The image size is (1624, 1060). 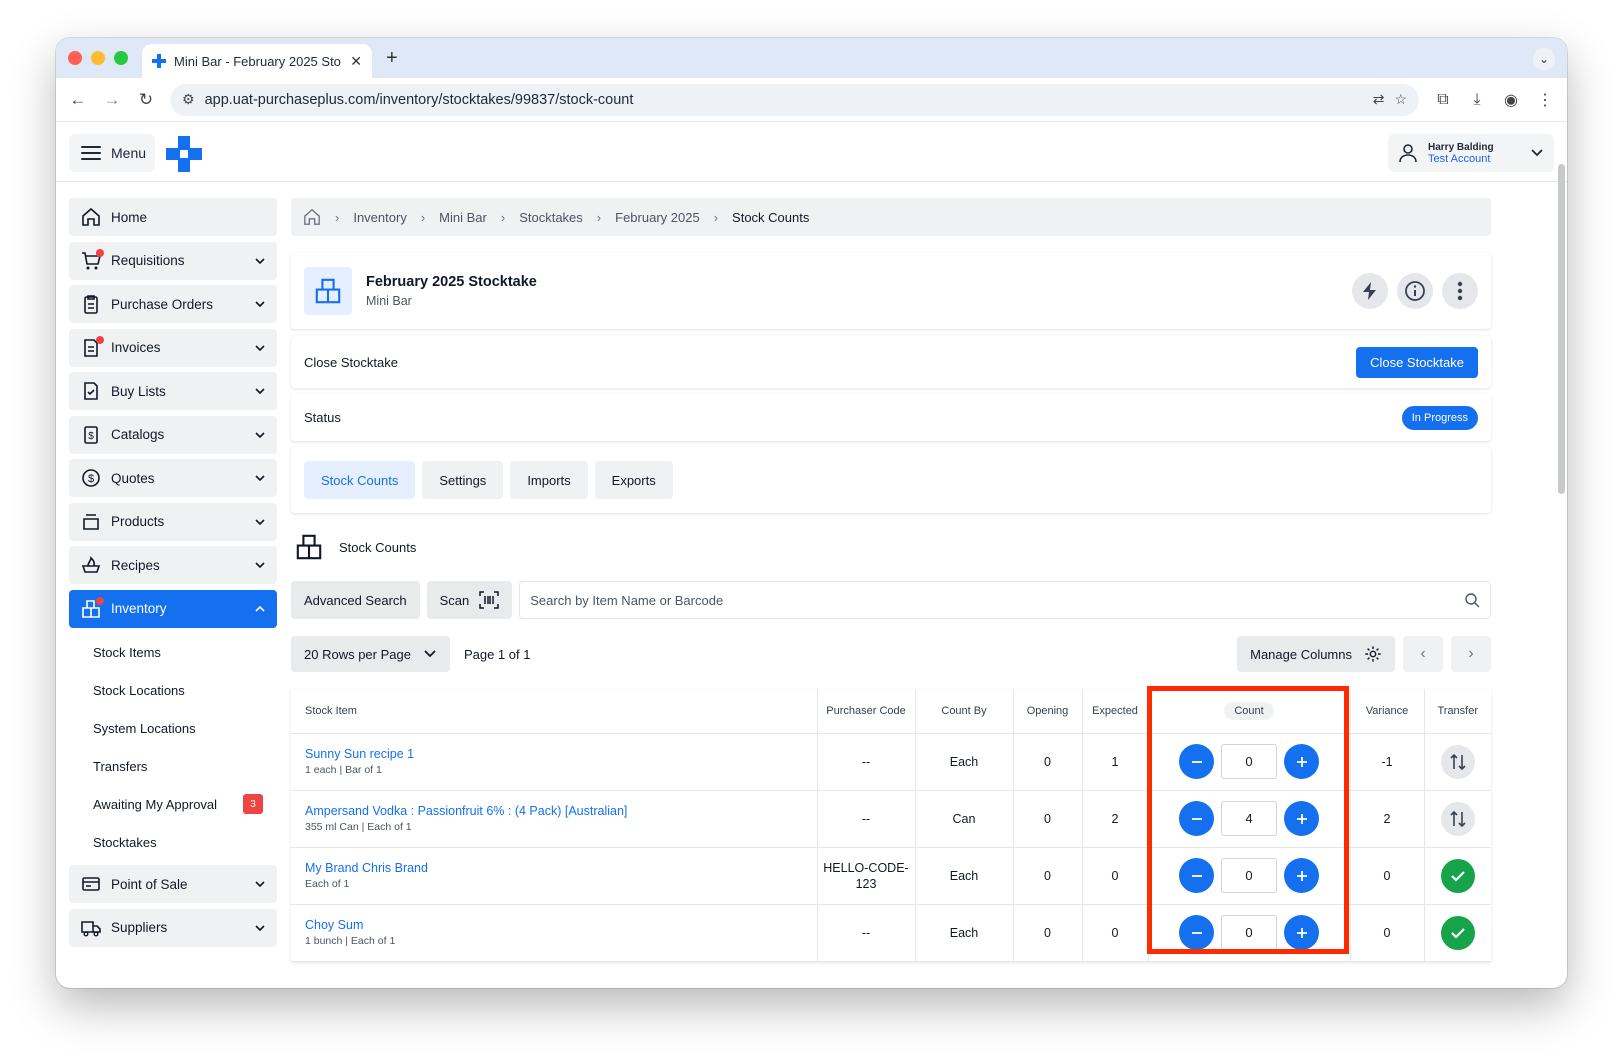 What do you see at coordinates (173, 728) in the screenshot?
I see `sidebar-sub-system-locations: System Locations` at bounding box center [173, 728].